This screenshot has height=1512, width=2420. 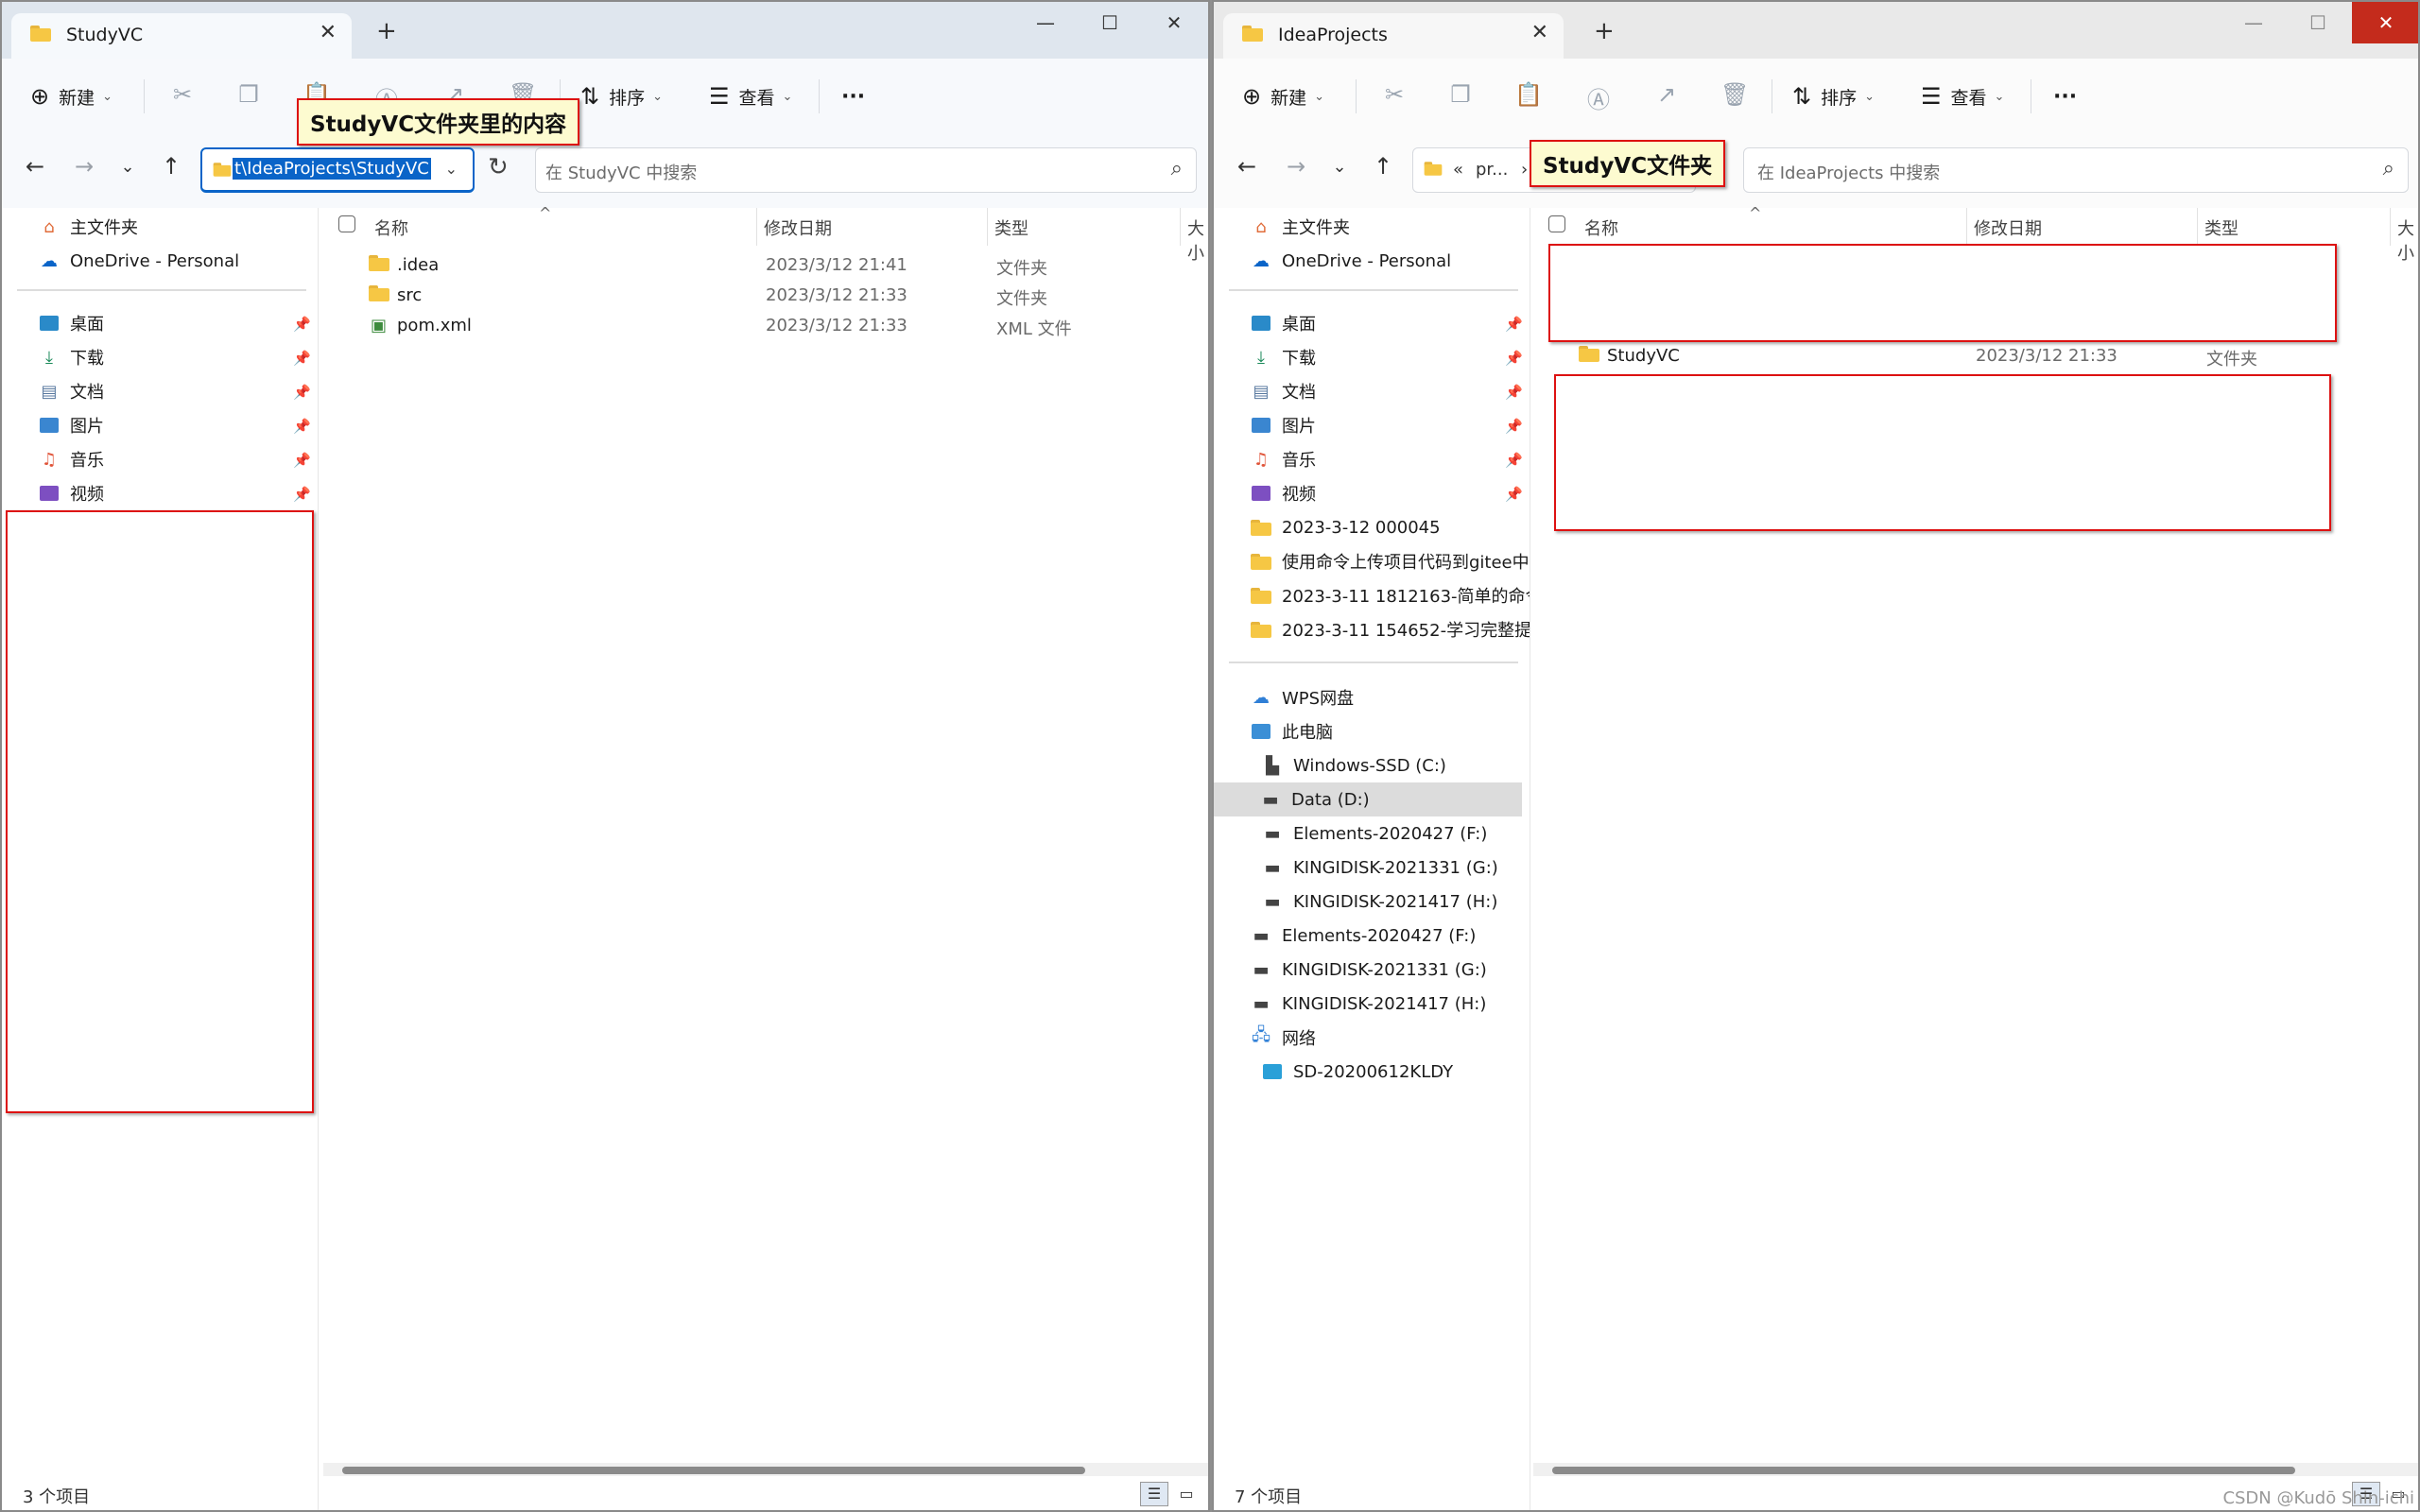 I want to click on tab-ideaprojects: IdeaProjects ✕, so click(x=1393, y=36).